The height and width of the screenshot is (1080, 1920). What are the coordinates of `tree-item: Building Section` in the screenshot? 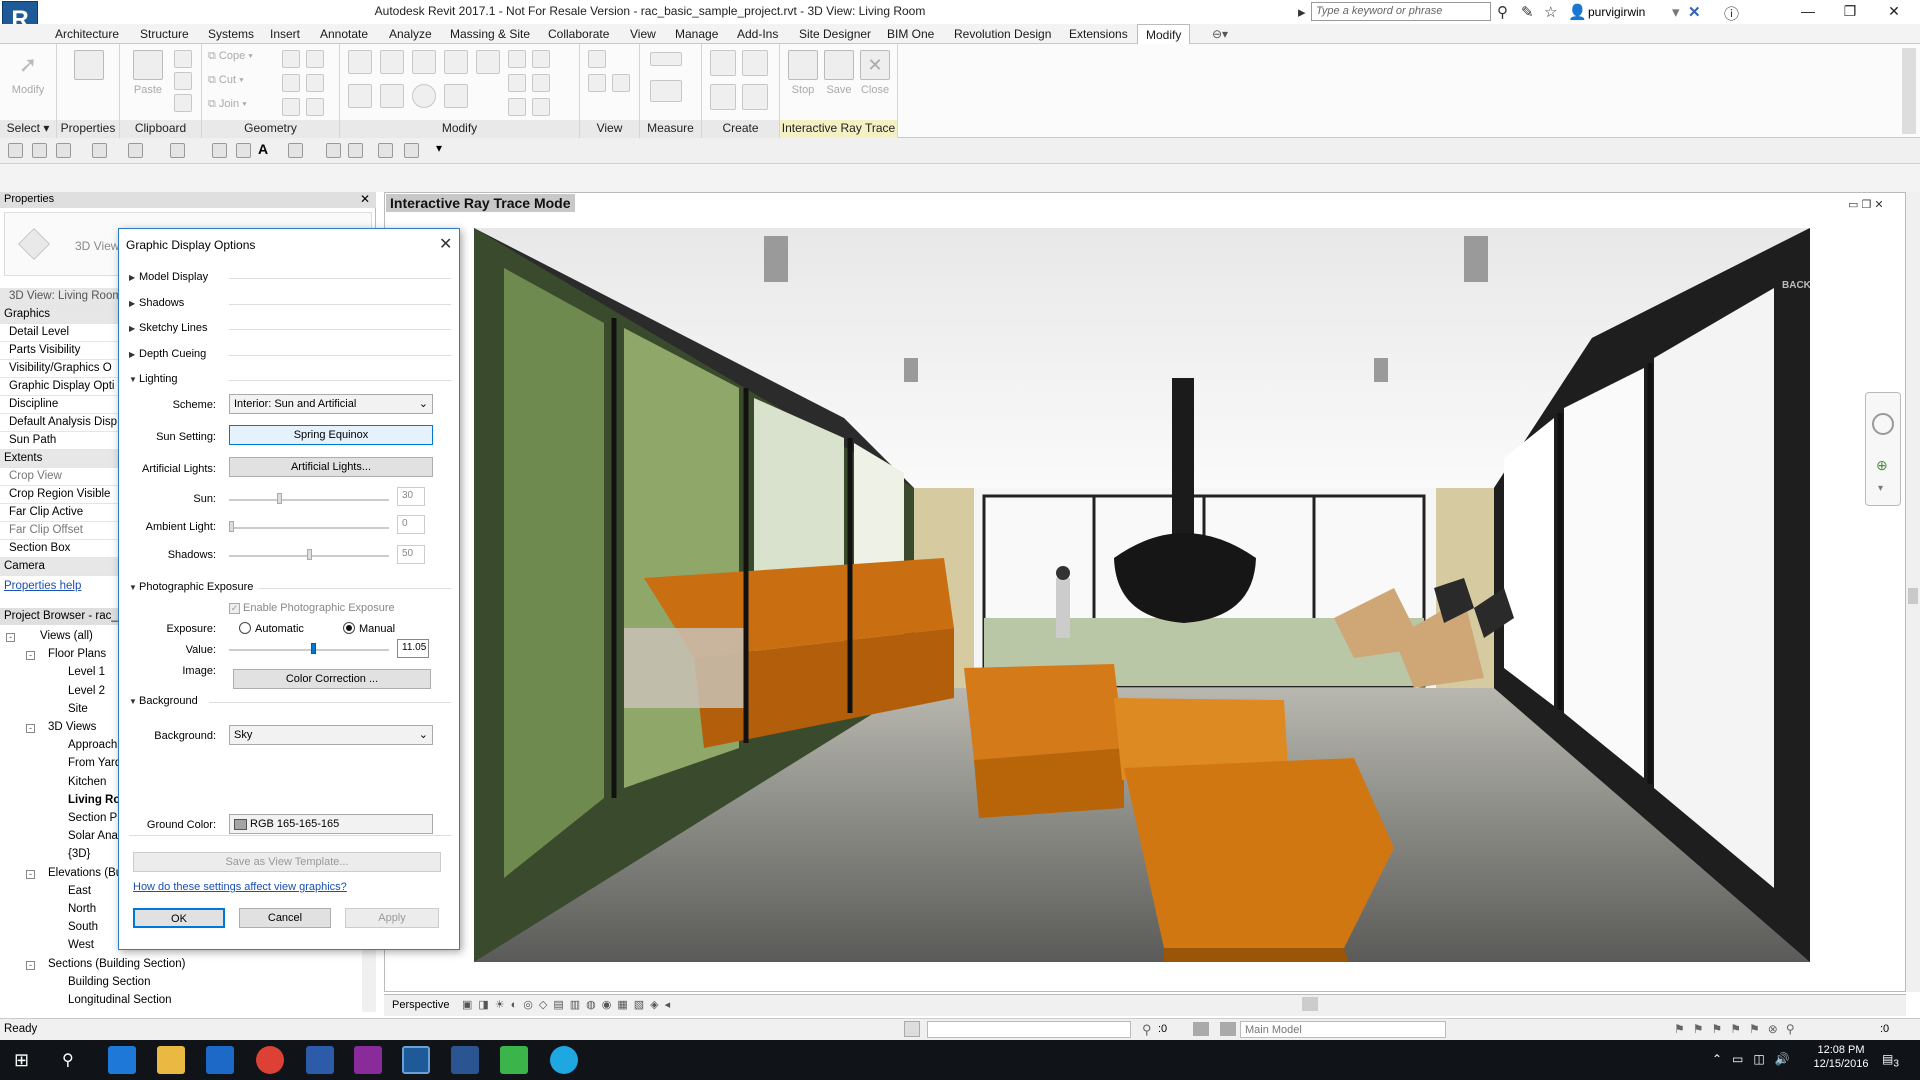 It's located at (109, 982).